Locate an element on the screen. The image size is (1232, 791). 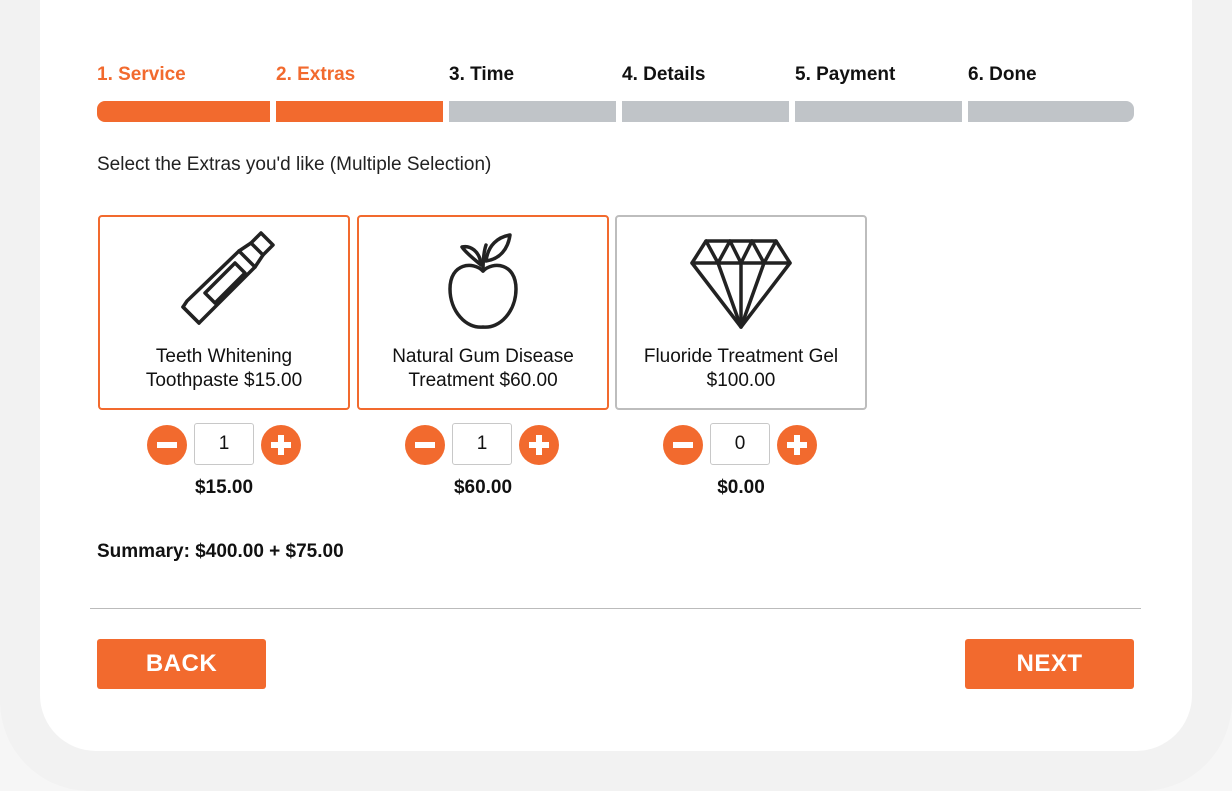
step-time: 3. Time is located at coordinates (532, 94).